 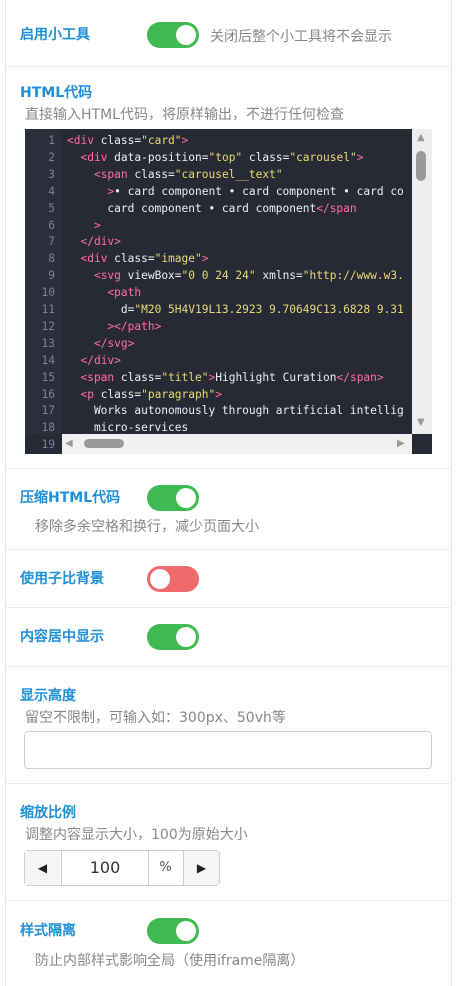 What do you see at coordinates (51, 174) in the screenshot?
I see `line-number: 3` at bounding box center [51, 174].